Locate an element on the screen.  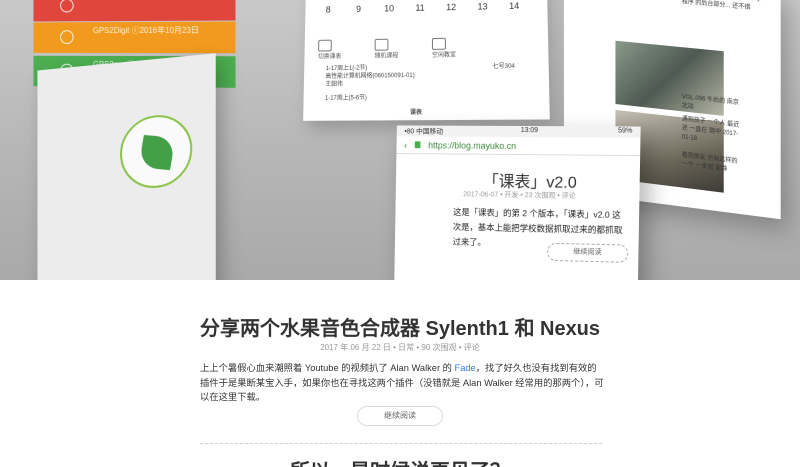
back-icon: ‹ is located at coordinates (405, 145).